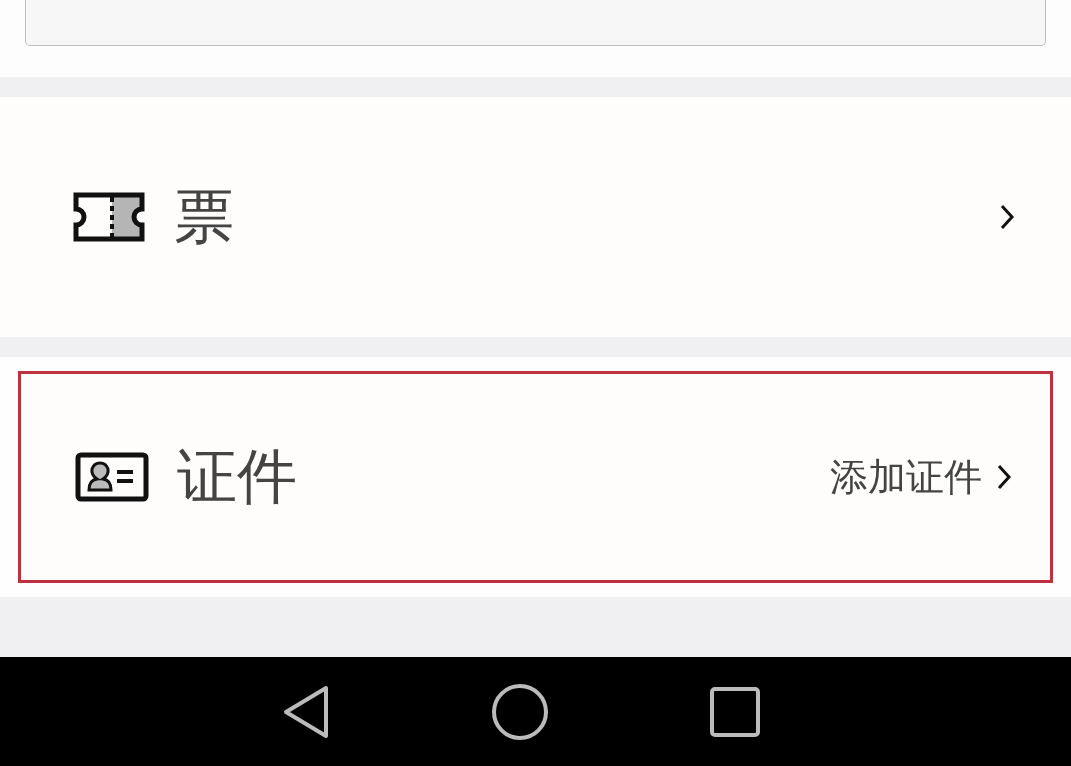 This screenshot has height=766, width=1071. What do you see at coordinates (734, 711) in the screenshot?
I see `recents-icon` at bounding box center [734, 711].